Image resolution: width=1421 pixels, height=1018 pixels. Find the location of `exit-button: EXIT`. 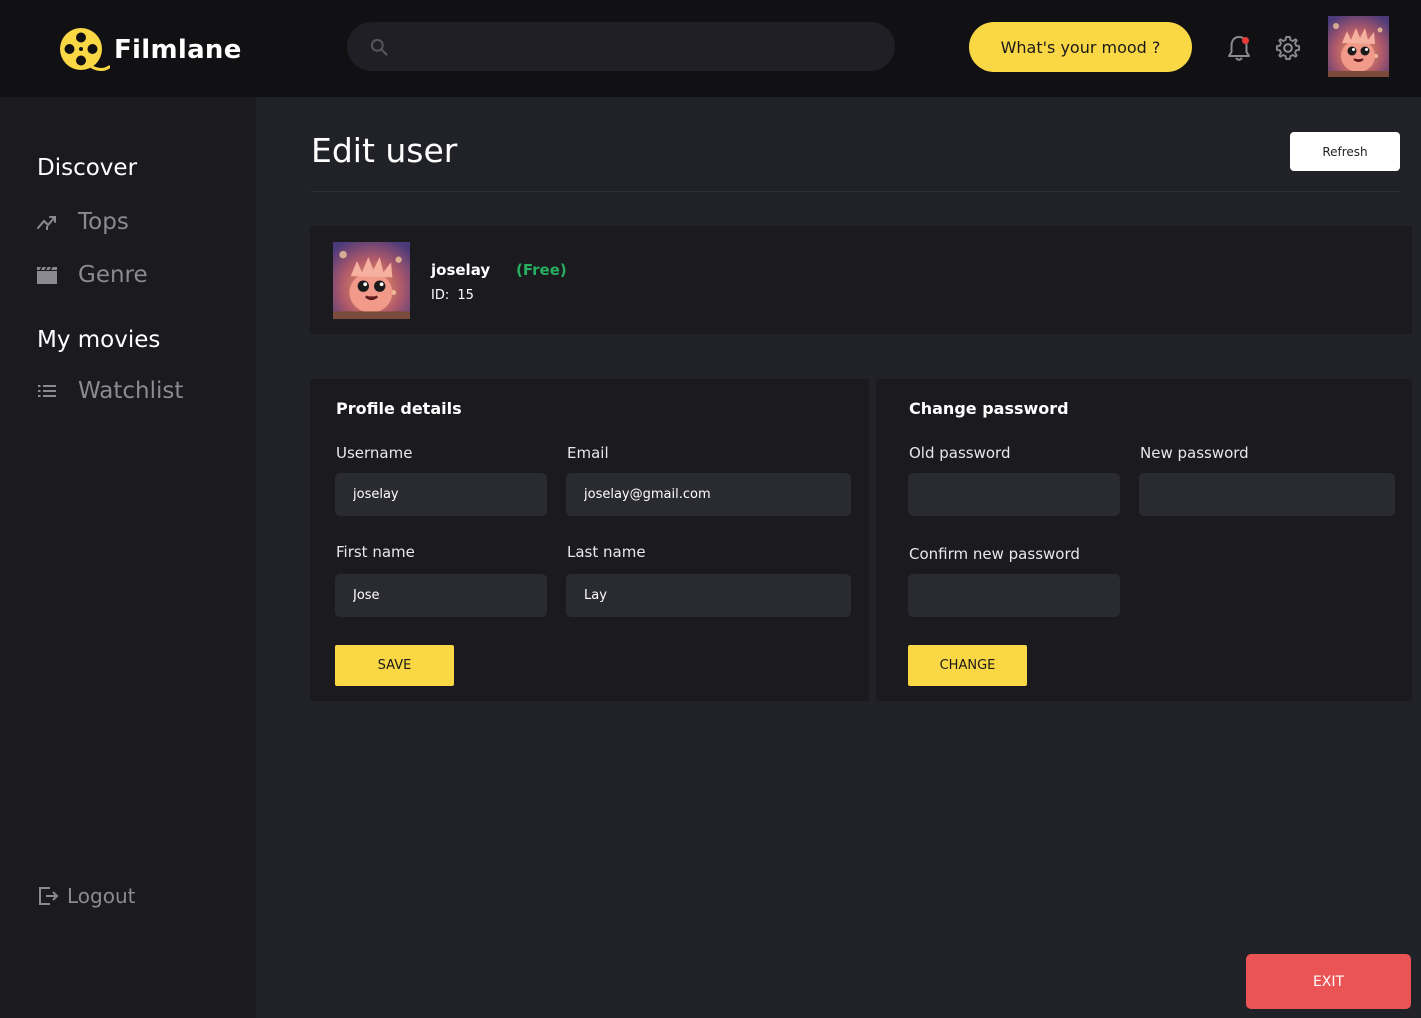

exit-button: EXIT is located at coordinates (1328, 981).